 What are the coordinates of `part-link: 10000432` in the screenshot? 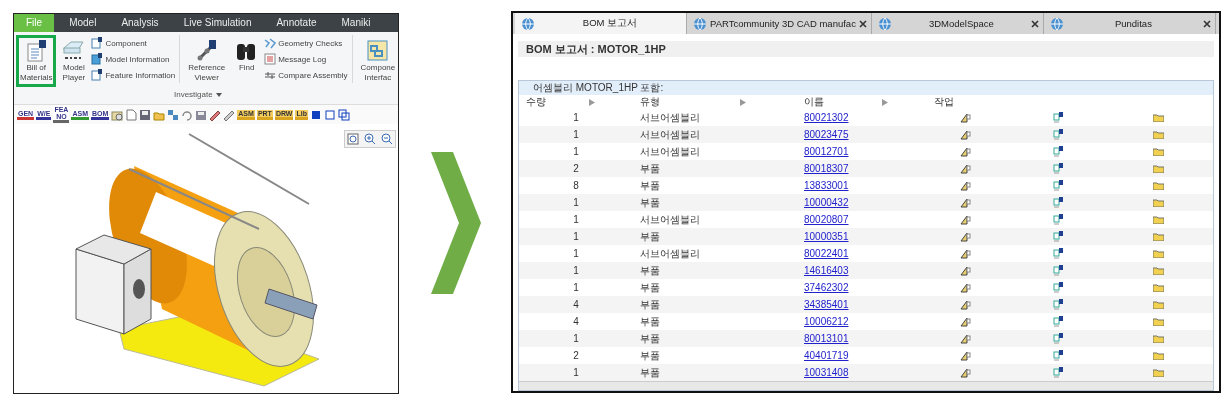 It's located at (826, 202).